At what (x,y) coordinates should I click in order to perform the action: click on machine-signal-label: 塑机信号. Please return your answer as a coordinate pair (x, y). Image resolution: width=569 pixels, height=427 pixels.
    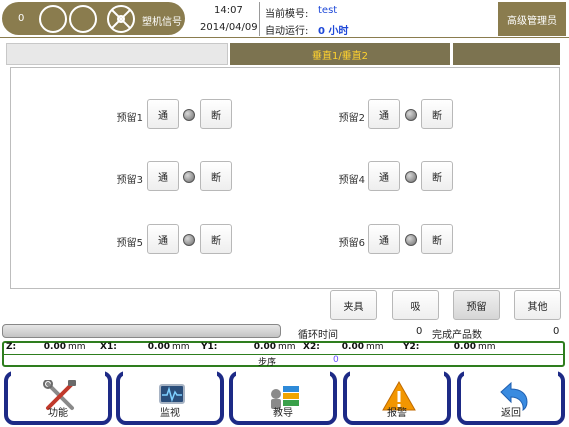
    Looking at the image, I should click on (162, 22).